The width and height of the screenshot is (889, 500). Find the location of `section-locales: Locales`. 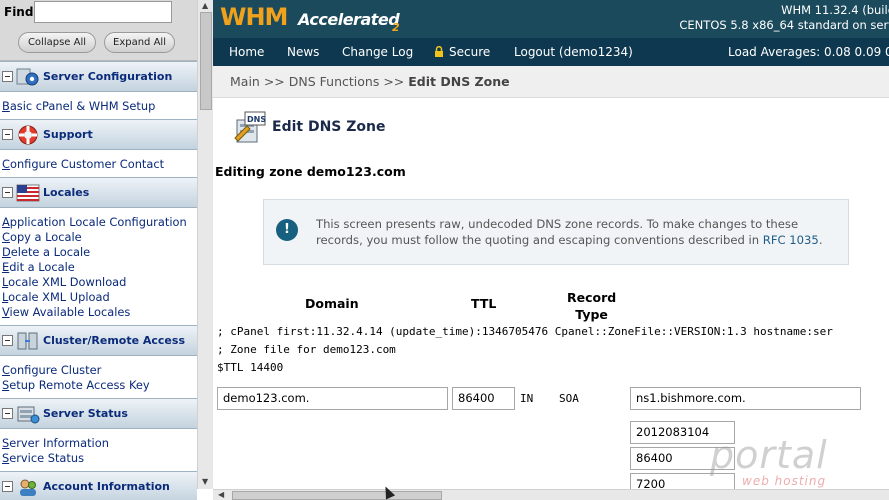

section-locales: Locales is located at coordinates (98, 192).